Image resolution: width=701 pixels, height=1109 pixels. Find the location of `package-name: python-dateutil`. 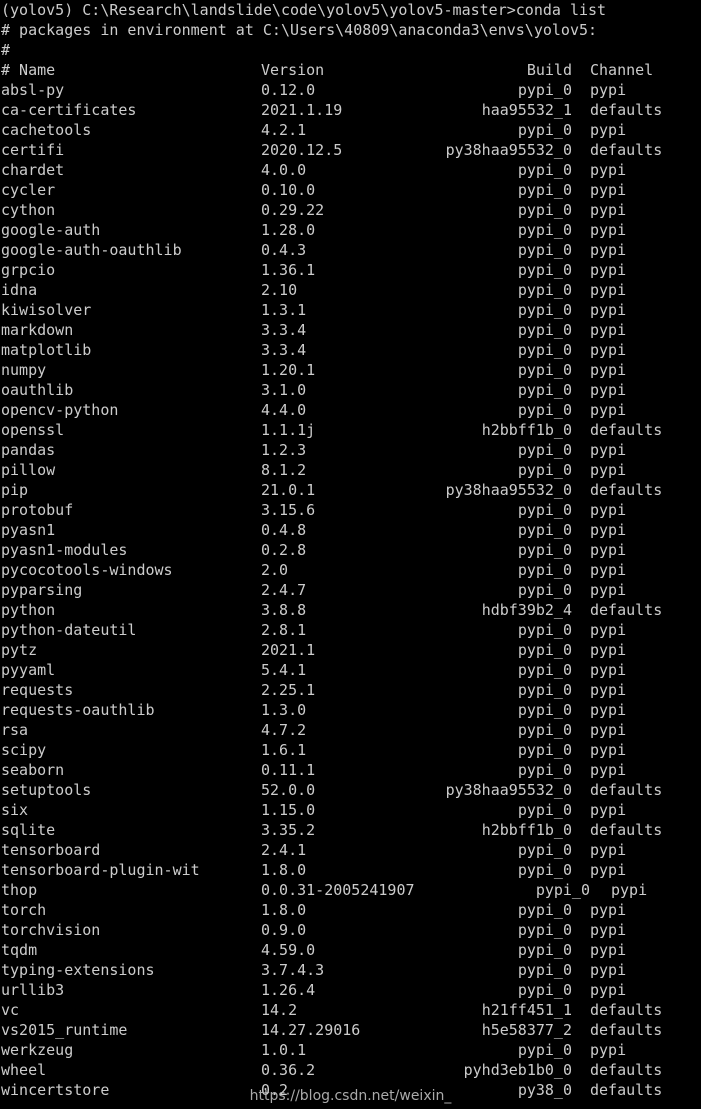

package-name: python-dateutil is located at coordinates (69, 630).